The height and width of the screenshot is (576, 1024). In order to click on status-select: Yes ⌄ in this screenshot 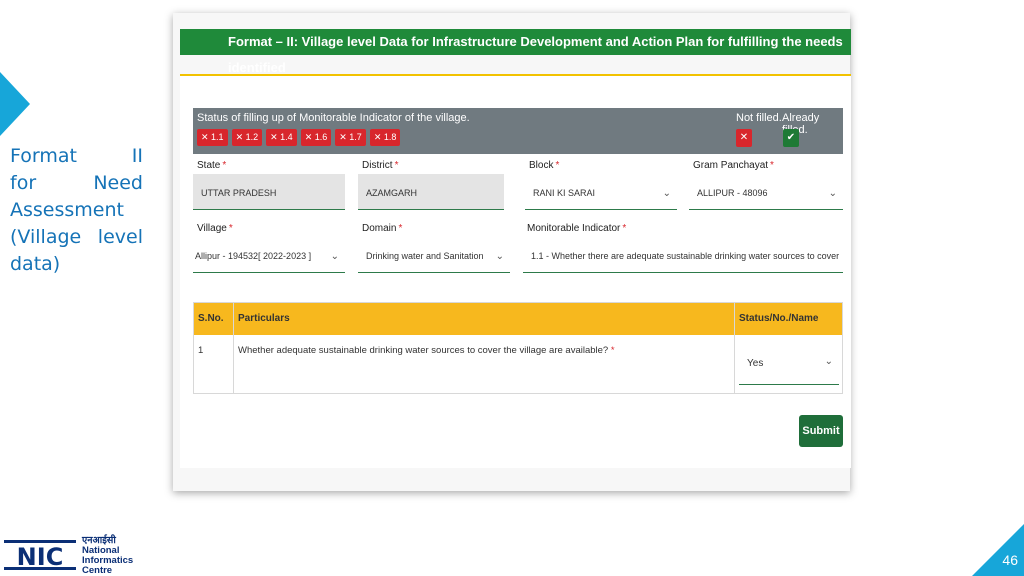, I will do `click(789, 365)`.